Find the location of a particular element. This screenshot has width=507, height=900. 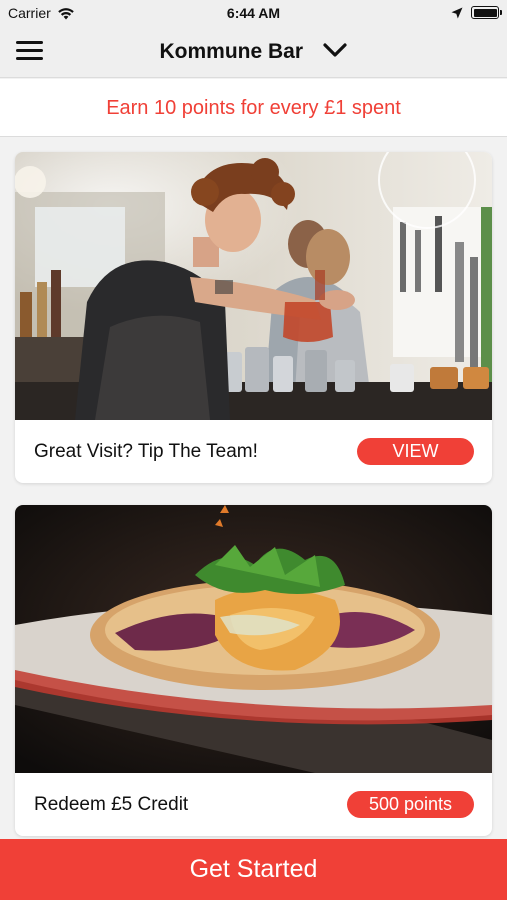

chevron-down-icon is located at coordinates (335, 50).